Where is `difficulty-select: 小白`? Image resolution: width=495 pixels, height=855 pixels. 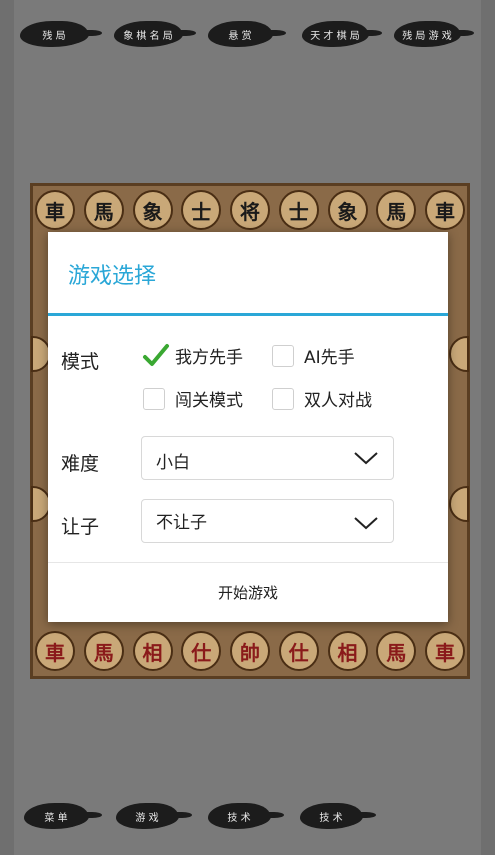 difficulty-select: 小白 is located at coordinates (267, 458).